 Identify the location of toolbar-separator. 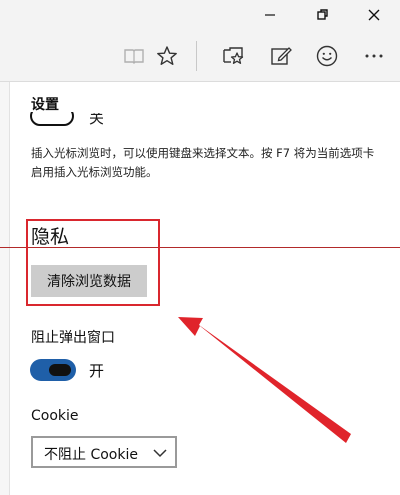
(196, 56).